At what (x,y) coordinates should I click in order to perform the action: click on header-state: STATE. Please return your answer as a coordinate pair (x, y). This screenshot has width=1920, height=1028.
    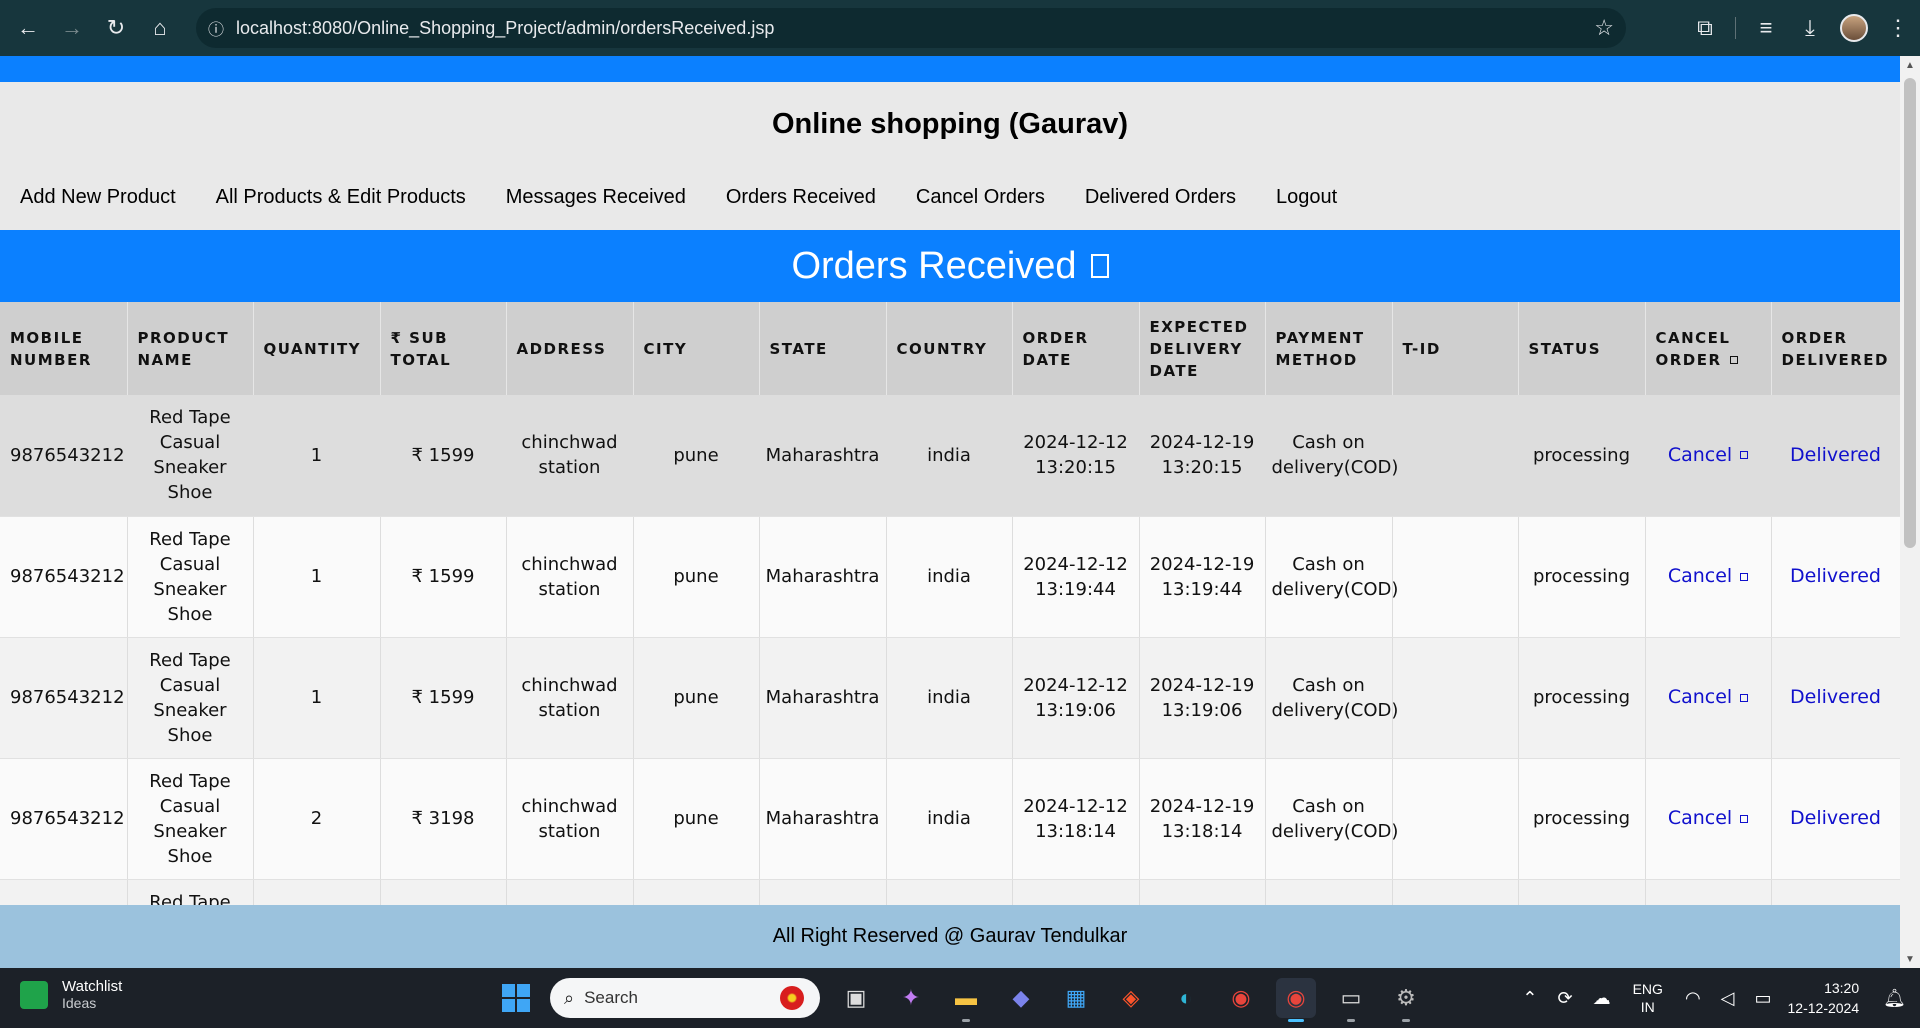
    Looking at the image, I should click on (823, 348).